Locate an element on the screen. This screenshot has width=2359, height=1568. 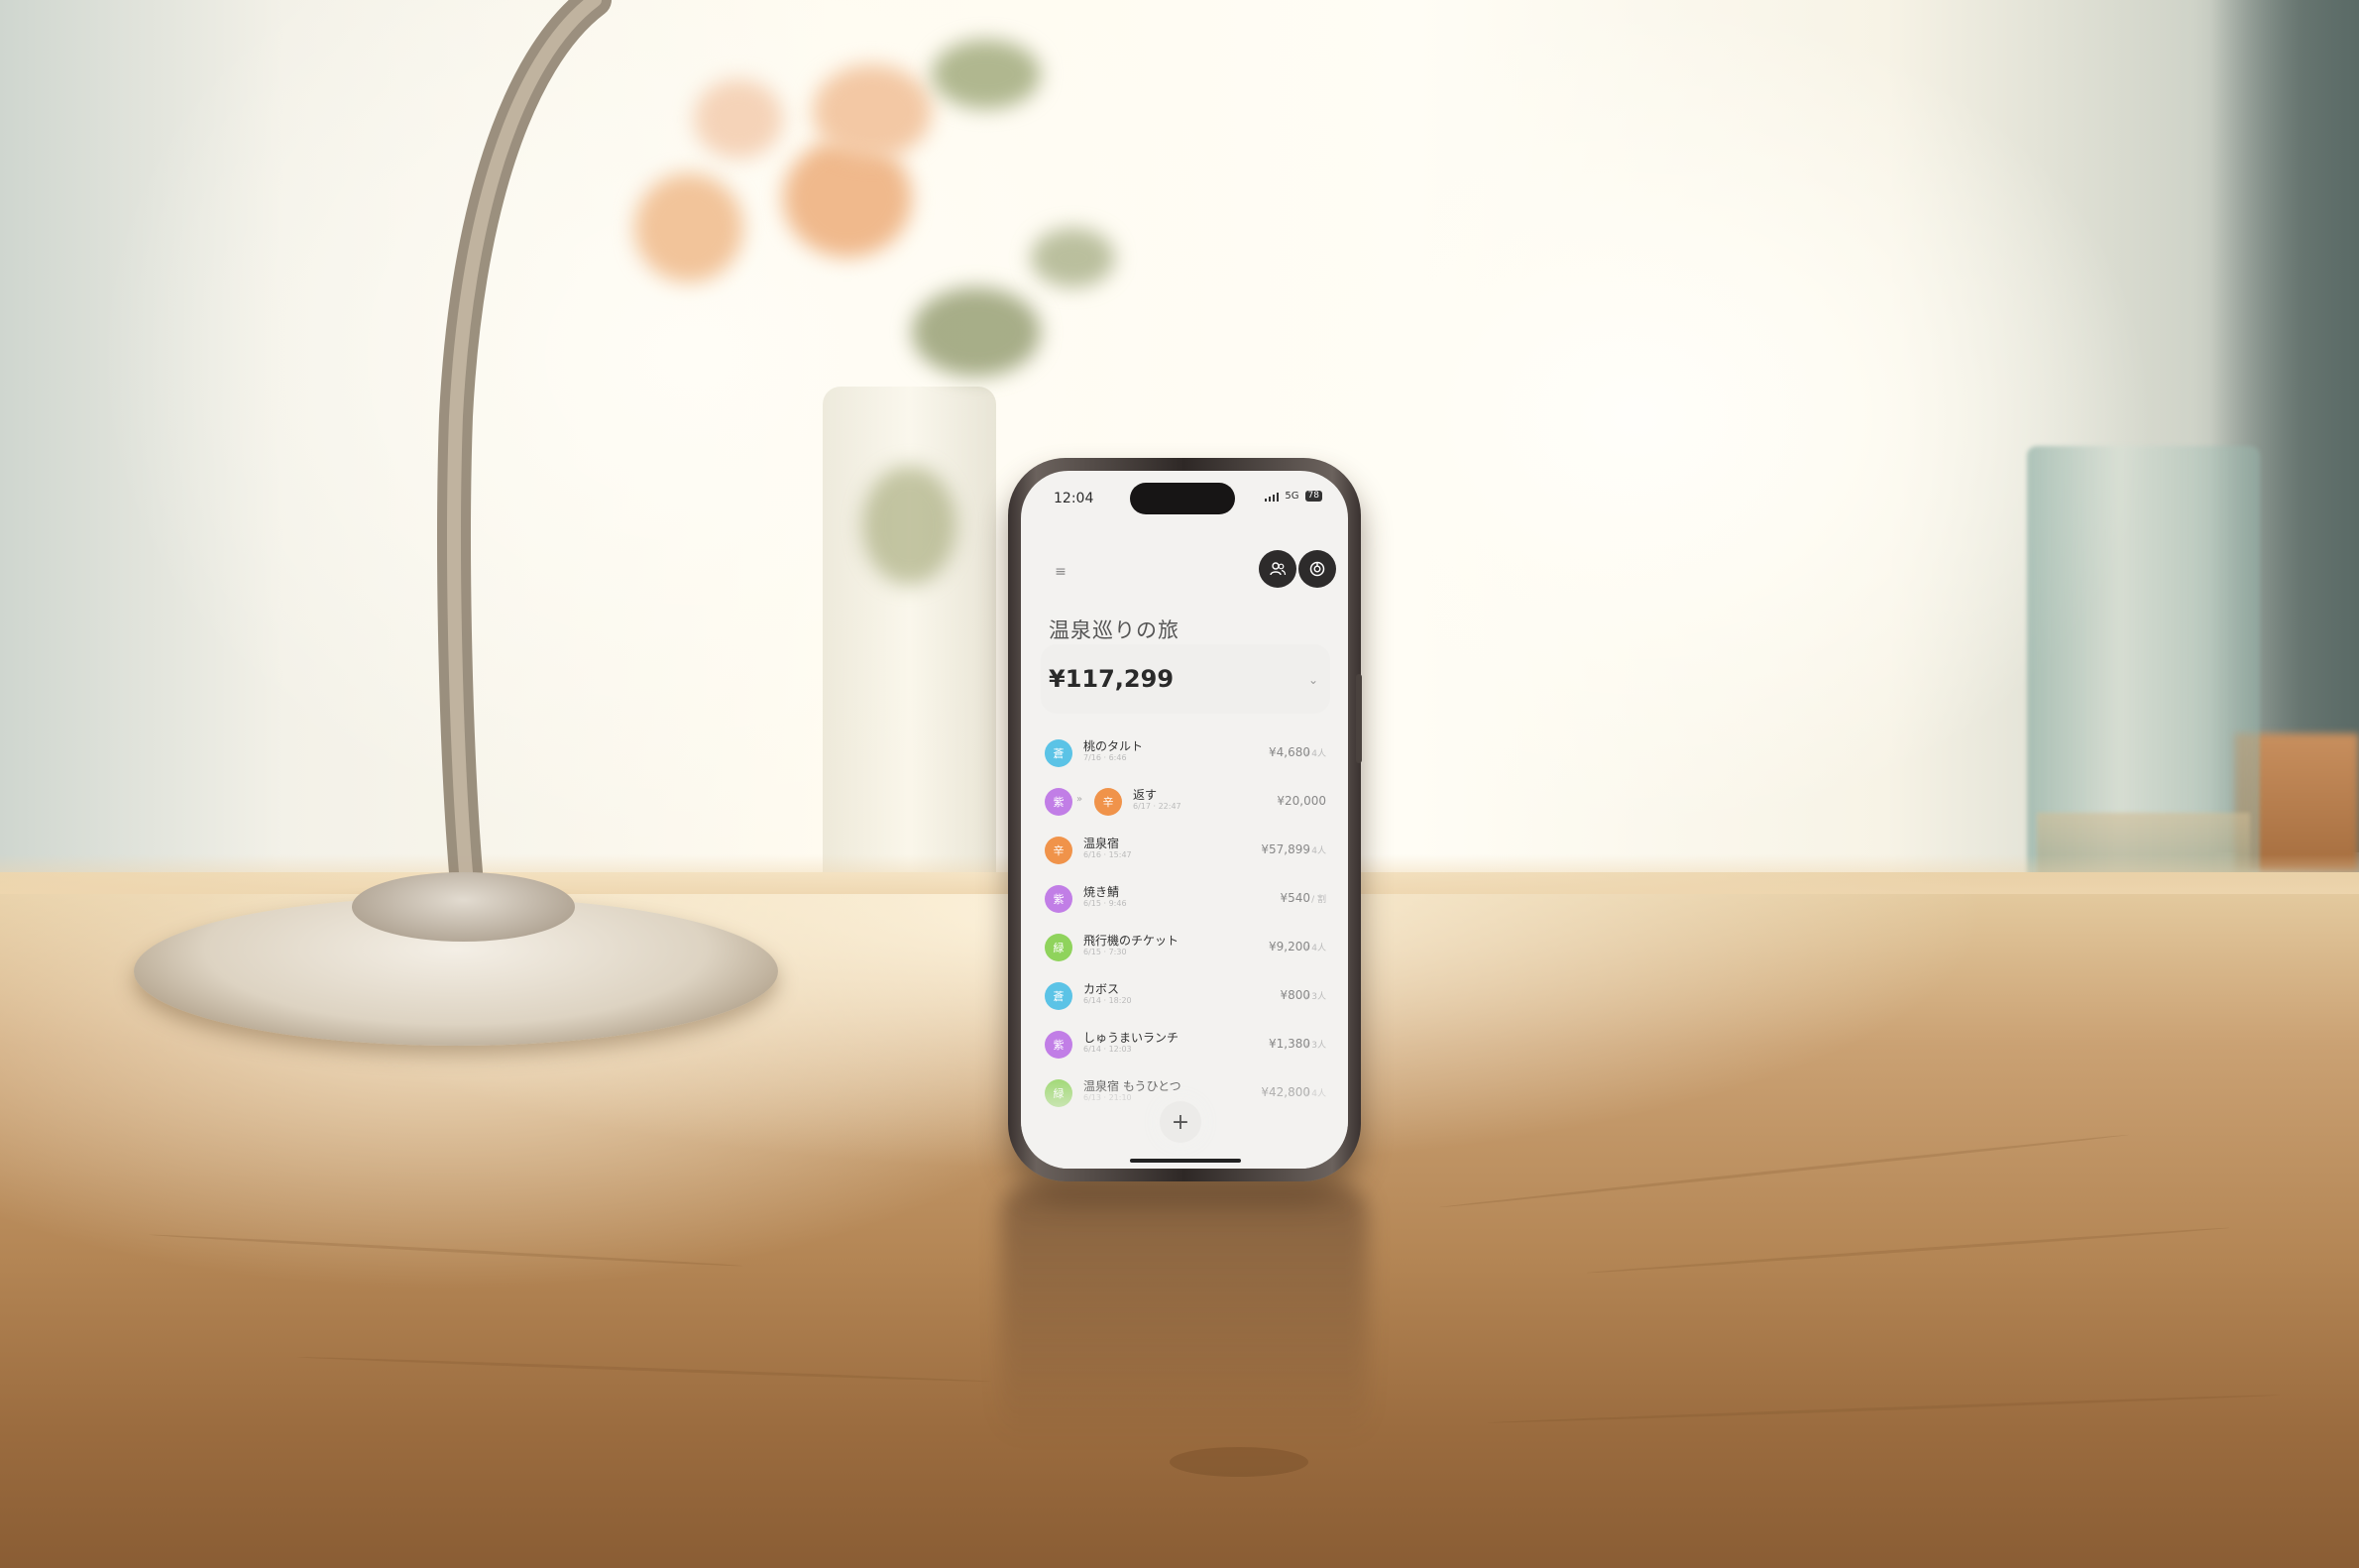
signal-icon is located at coordinates (1272, 497).